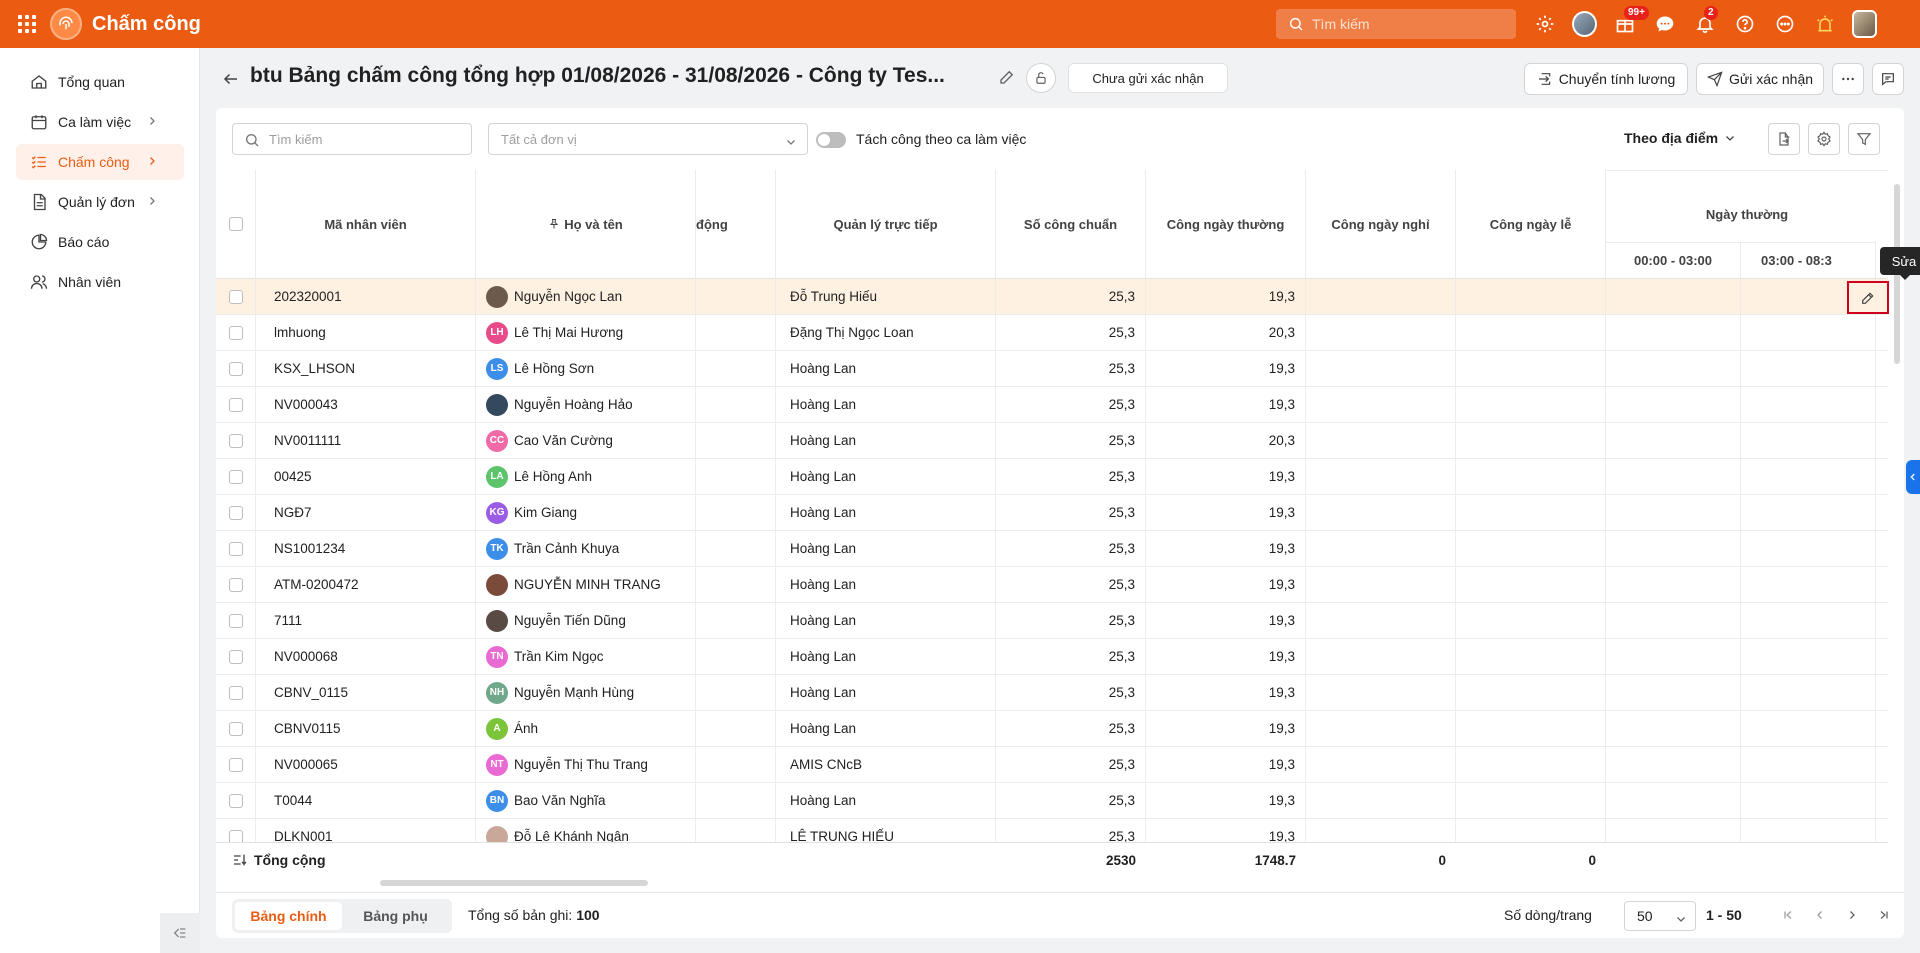  Describe the element at coordinates (366, 764) in the screenshot. I see `cell-code: NV000065` at that location.